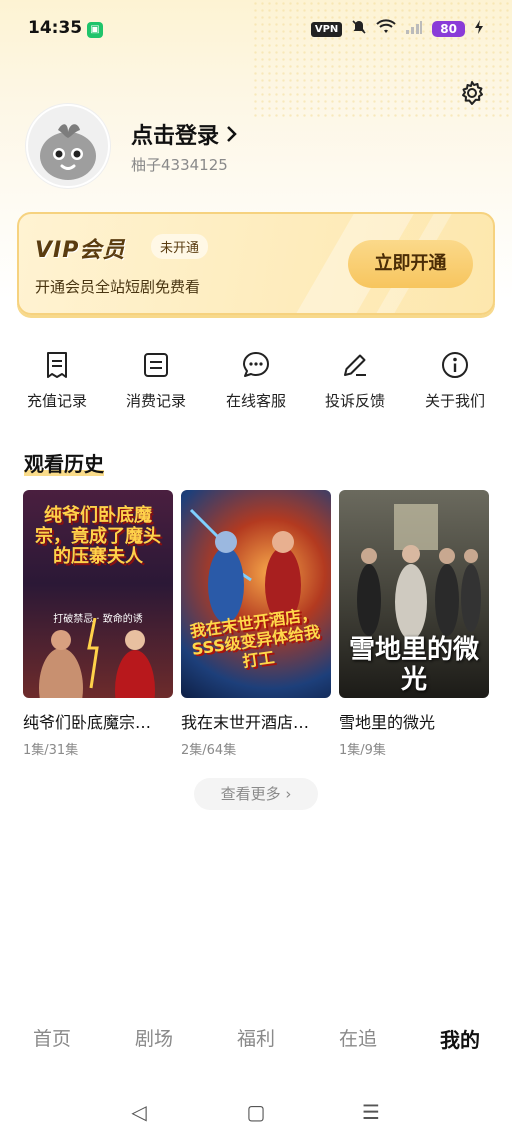  What do you see at coordinates (52, 1037) in the screenshot?
I see `tab-home: 首页` at bounding box center [52, 1037].